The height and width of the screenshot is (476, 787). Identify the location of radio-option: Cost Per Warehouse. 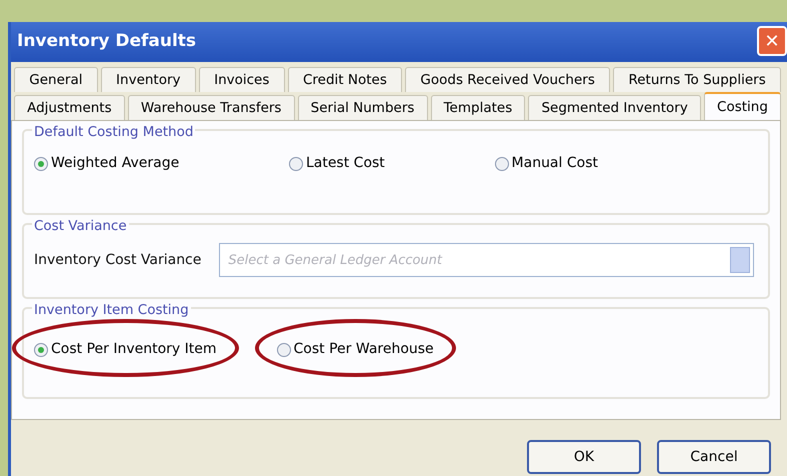
(355, 349).